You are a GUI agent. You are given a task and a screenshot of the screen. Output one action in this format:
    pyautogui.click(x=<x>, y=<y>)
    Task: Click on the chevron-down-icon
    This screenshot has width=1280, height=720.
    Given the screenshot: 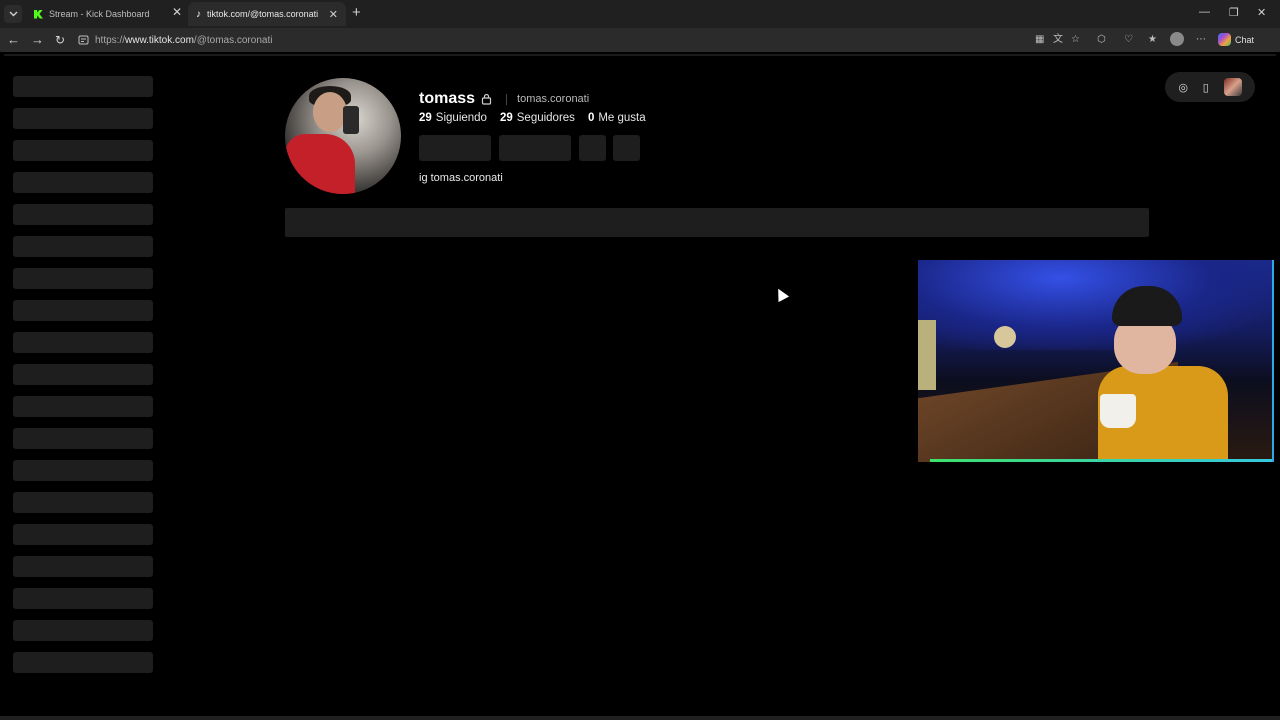 What is the action you would take?
    pyautogui.click(x=13, y=14)
    